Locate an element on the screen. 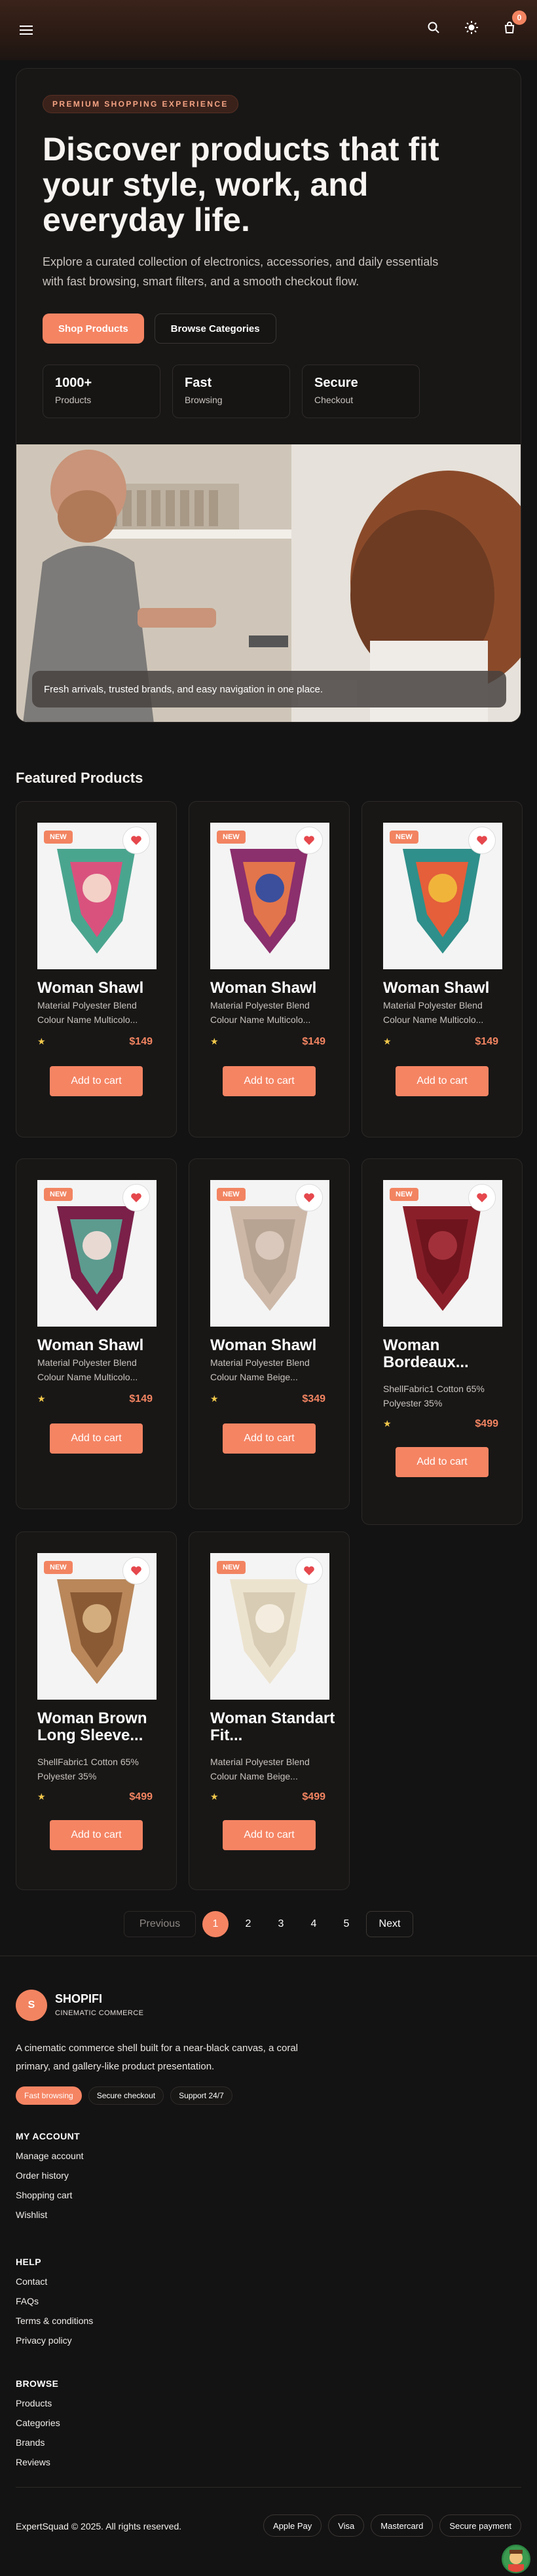 Image resolution: width=537 pixels, height=2576 pixels. user-avatar is located at coordinates (516, 2559).